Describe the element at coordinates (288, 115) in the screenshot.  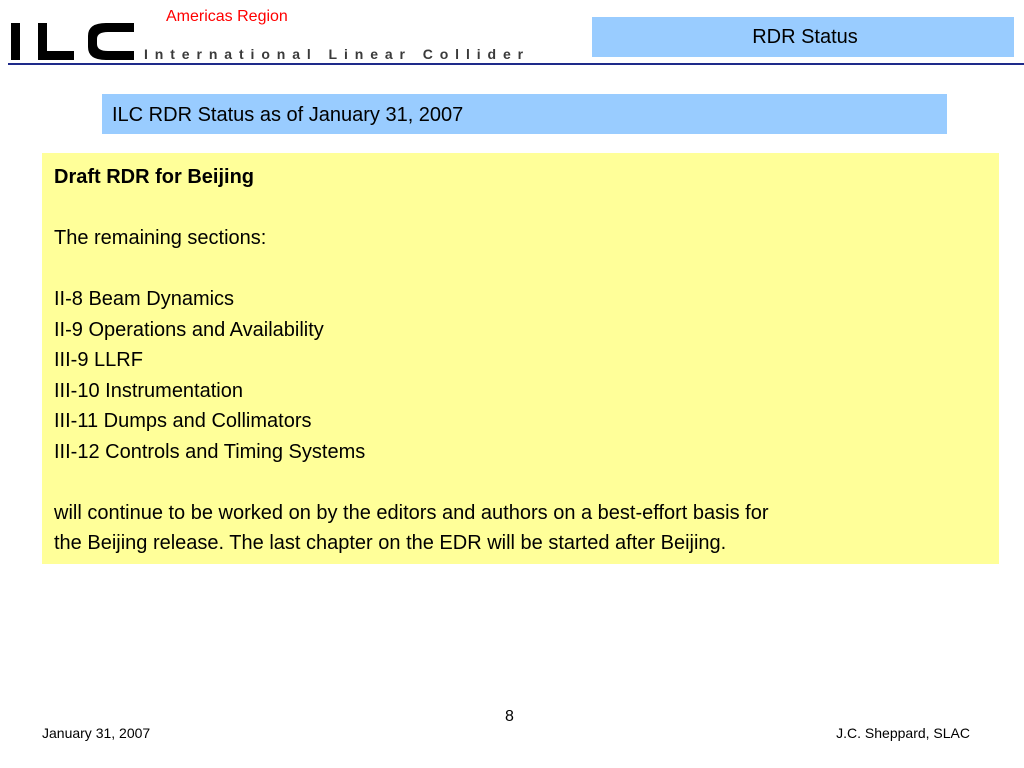
I see `slide-heading: ILC RDR Status as of January 31, 2007` at that location.